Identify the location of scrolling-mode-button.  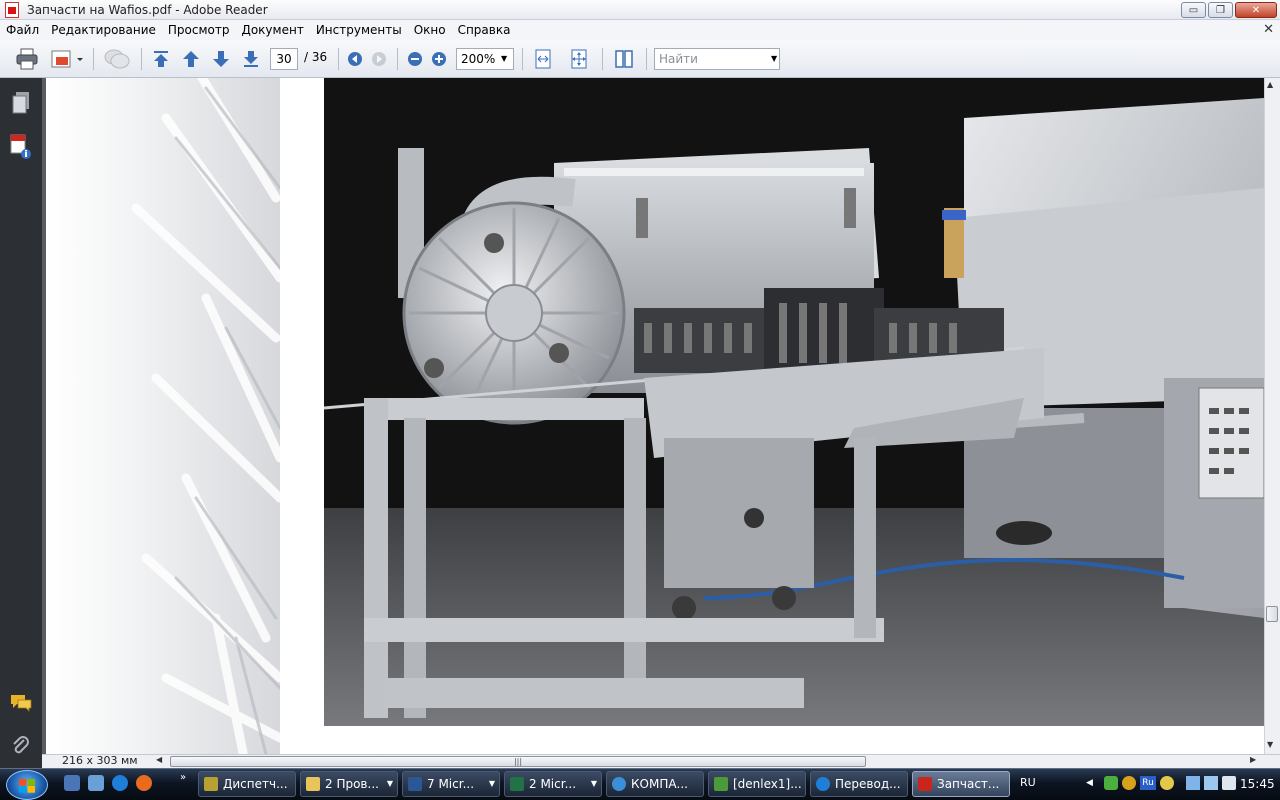
(543, 59).